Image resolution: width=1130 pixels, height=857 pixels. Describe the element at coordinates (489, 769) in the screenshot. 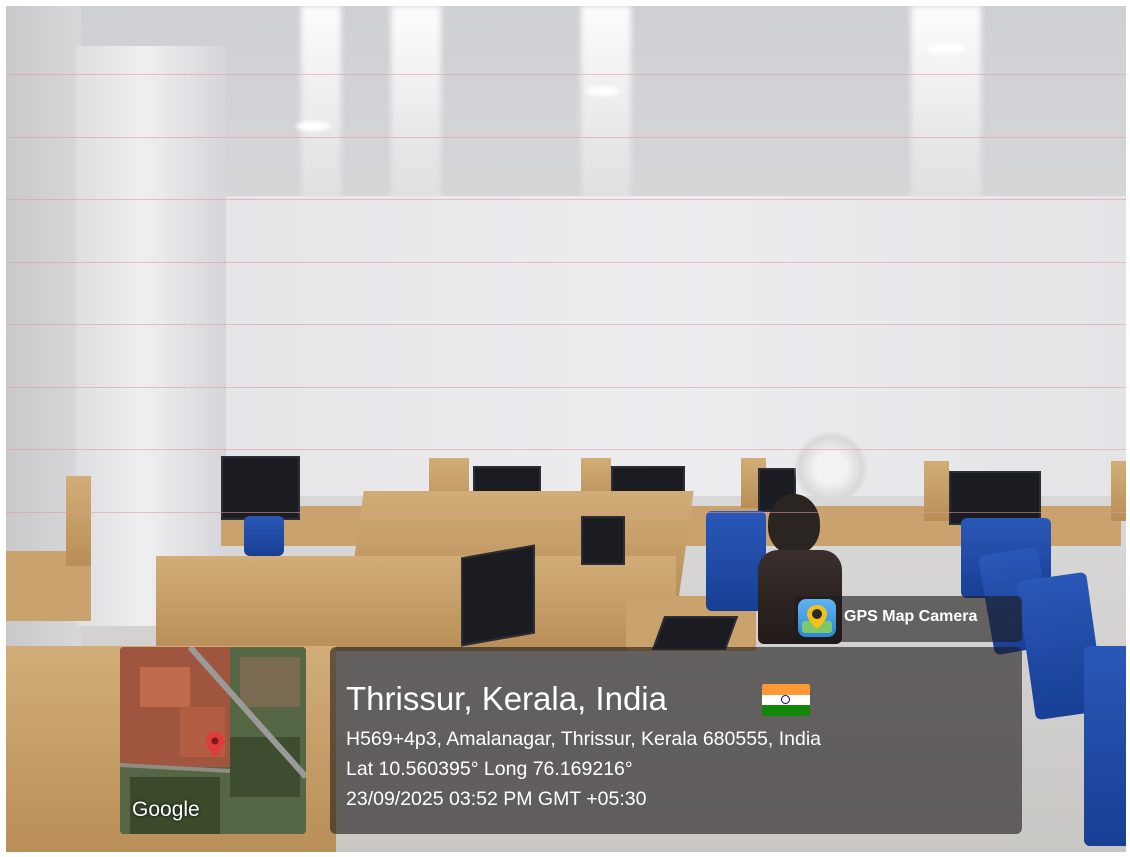

I see `coordinates-line: Lat 10.560395° Long 76.169216°` at that location.